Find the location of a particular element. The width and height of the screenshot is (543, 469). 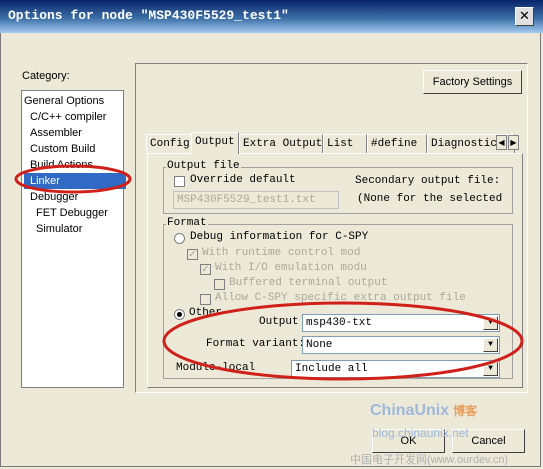

watermark-footer: 中国电子开发网(www.ourdev.cn) is located at coordinates (429, 460).